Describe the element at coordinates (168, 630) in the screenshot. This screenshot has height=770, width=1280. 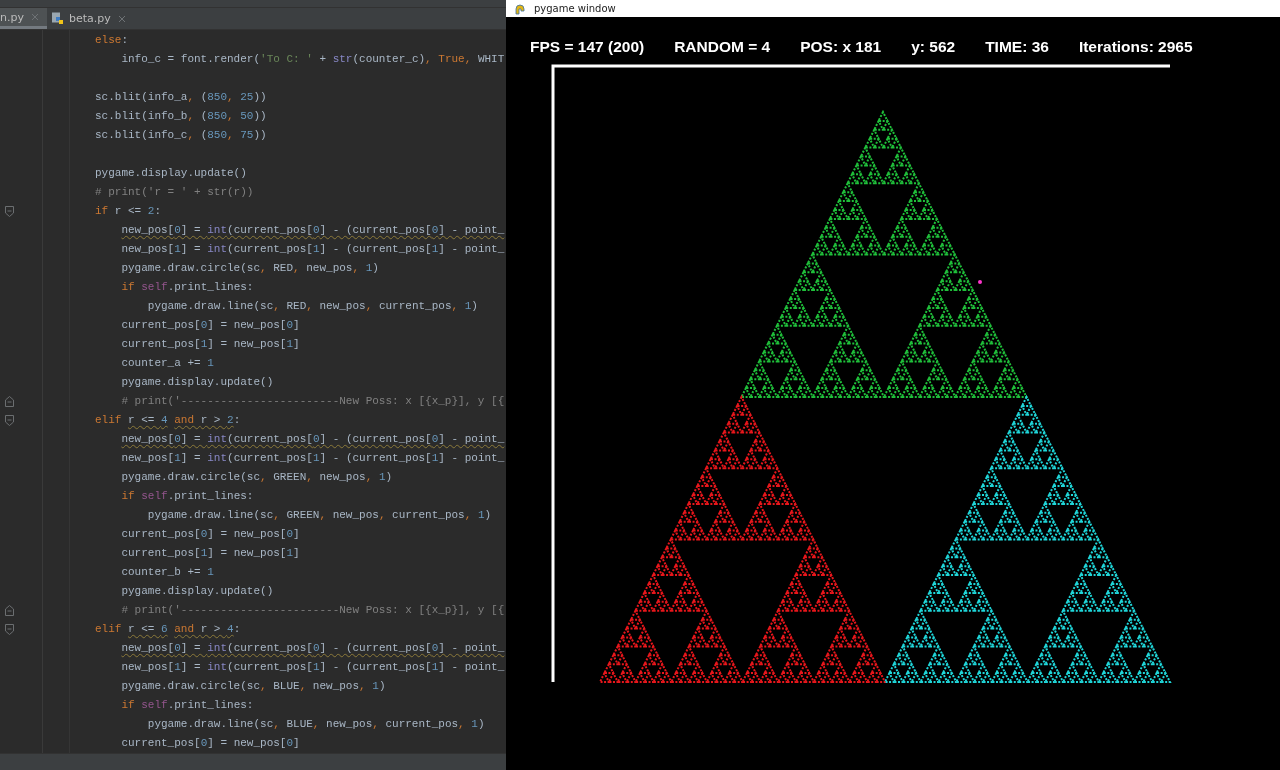
I see `code-line: elif r <= 6 and r > 4:` at that location.